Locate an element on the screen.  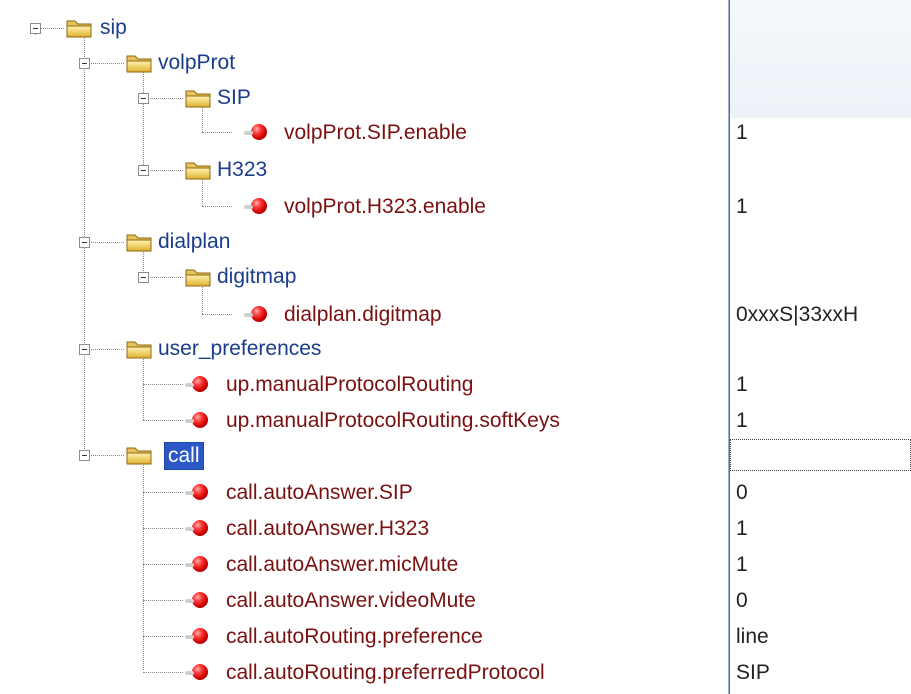
collapse-toggle-user-preferences is located at coordinates (84, 349).